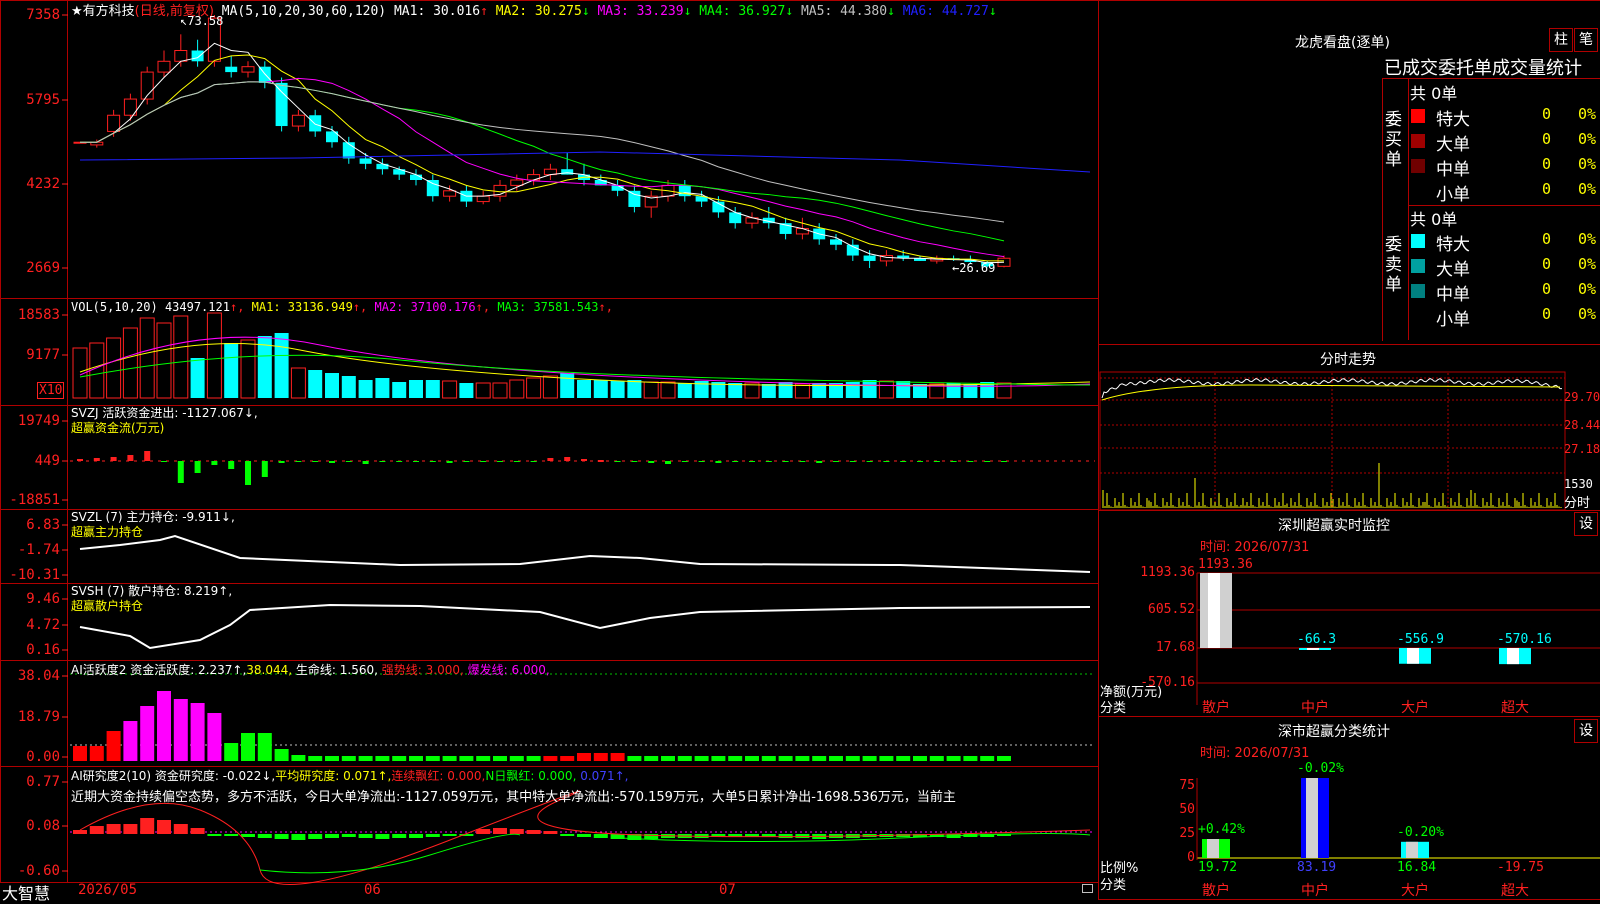 This screenshot has width=1600, height=904. Describe the element at coordinates (542, 152) in the screenshot. I see `moving-average-ma5` at that location.